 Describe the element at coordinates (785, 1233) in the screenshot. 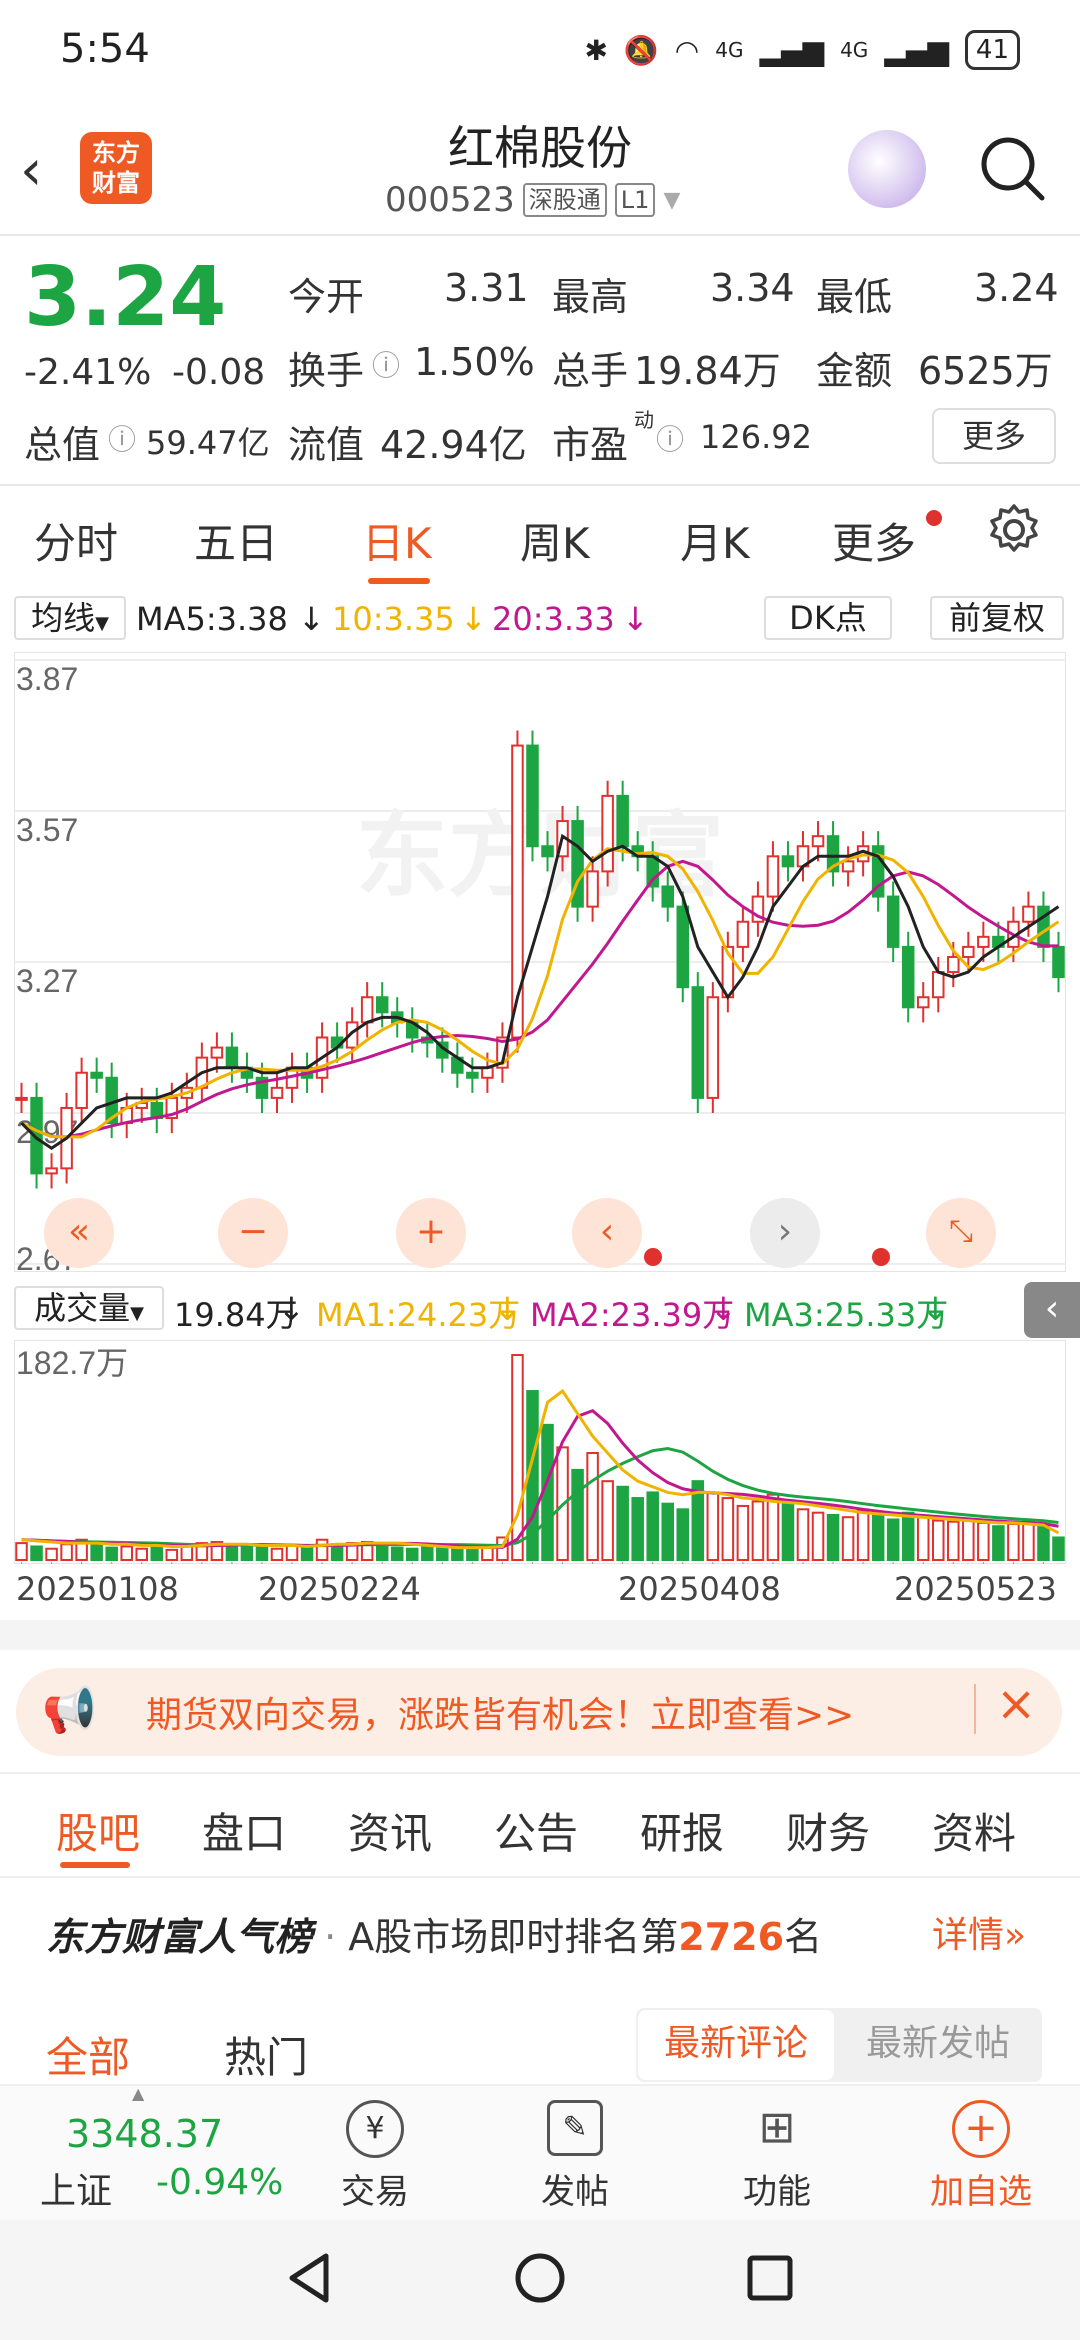

I see `chevron-right-icon: ›` at that location.